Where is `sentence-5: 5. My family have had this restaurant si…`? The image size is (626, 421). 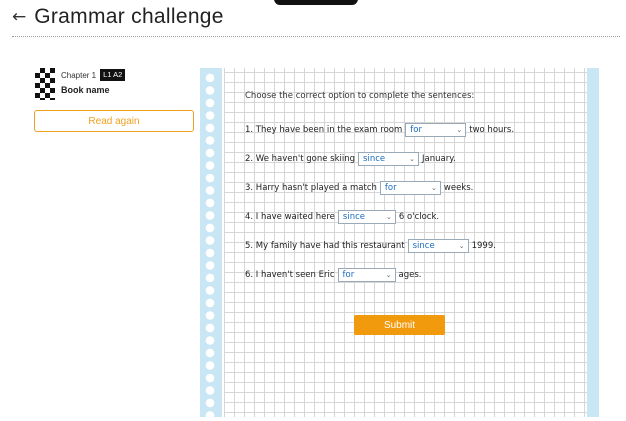 sentence-5: 5. My family have had this restaurant si… is located at coordinates (370, 246).